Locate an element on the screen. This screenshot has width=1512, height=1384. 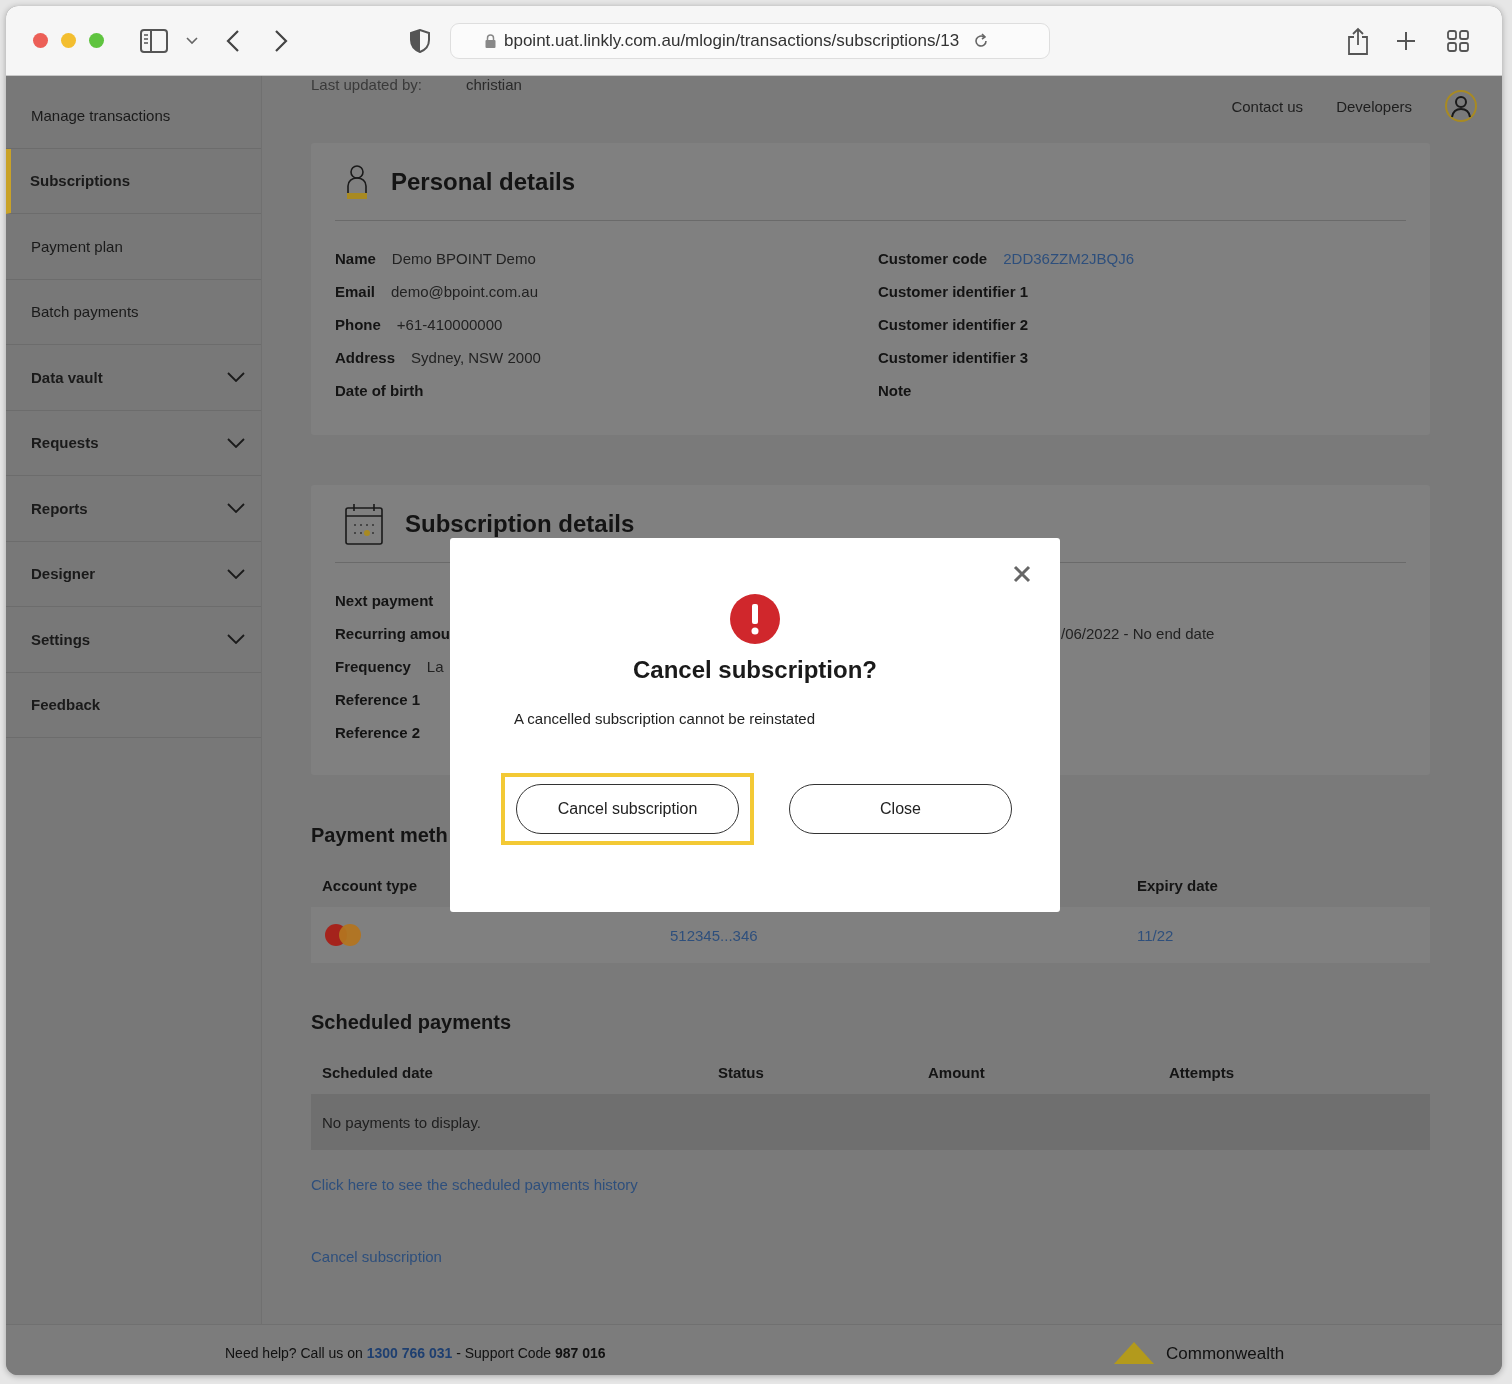
phone-link: 1300 766 031 is located at coordinates (409, 1353).